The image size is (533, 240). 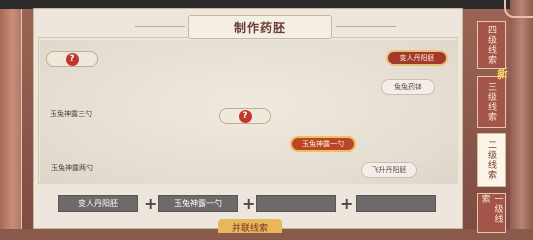 I want to click on title-ornament-right, so click(x=366, y=26).